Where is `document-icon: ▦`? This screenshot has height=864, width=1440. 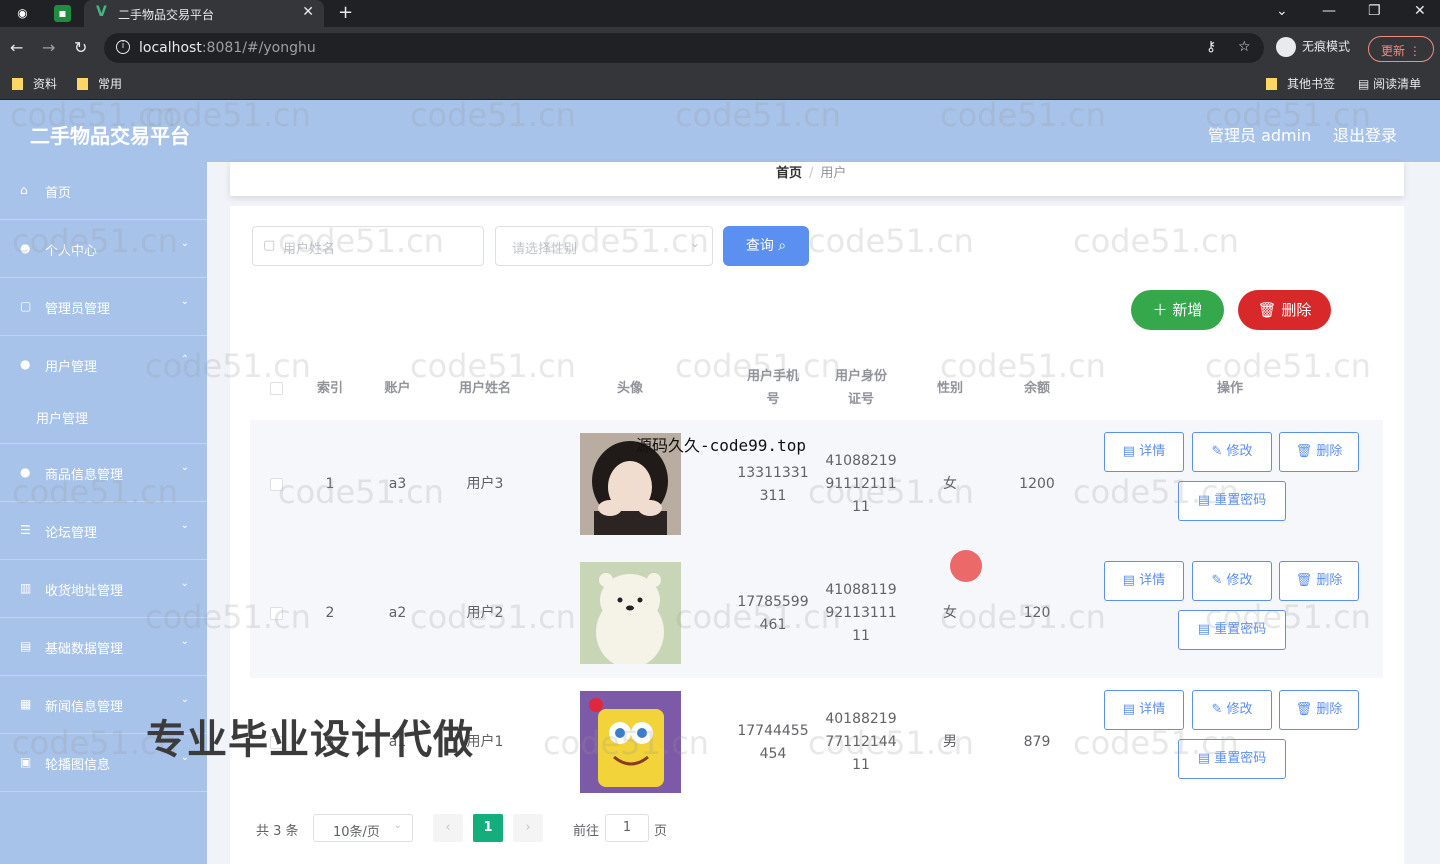 document-icon: ▦ is located at coordinates (26, 704).